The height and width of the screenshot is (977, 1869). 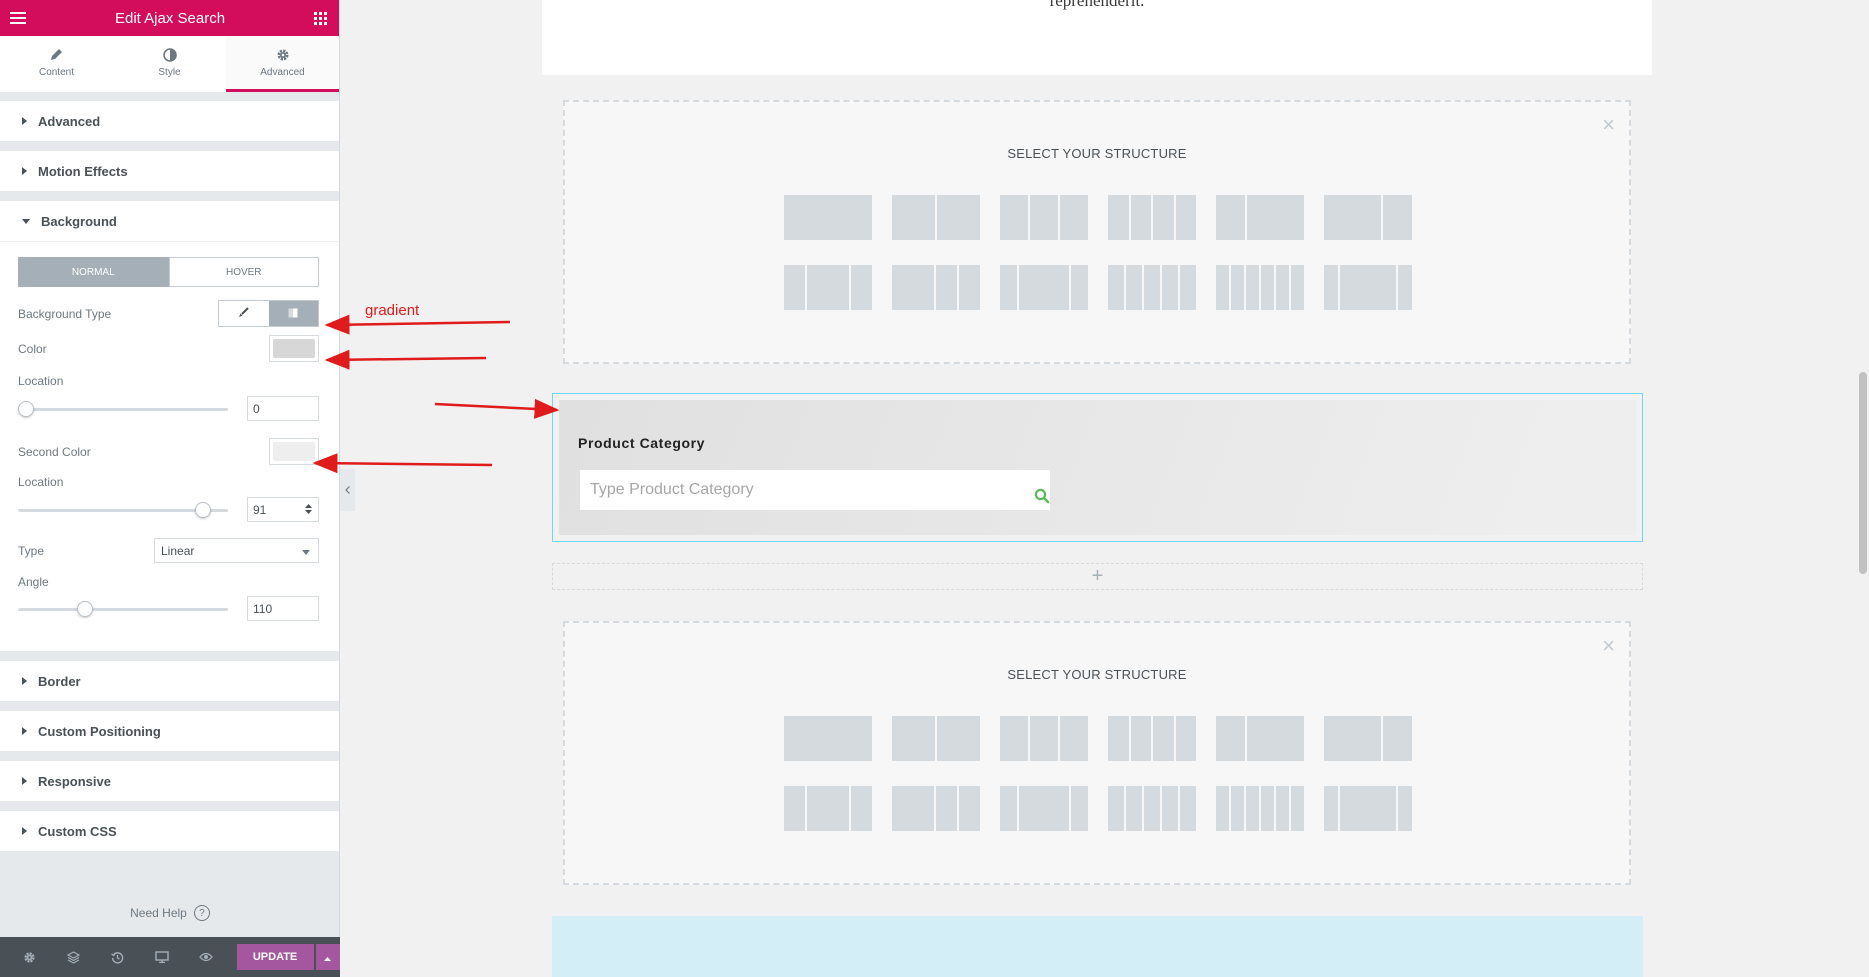 What do you see at coordinates (1097, 576) in the screenshot?
I see `add-section-button: +` at bounding box center [1097, 576].